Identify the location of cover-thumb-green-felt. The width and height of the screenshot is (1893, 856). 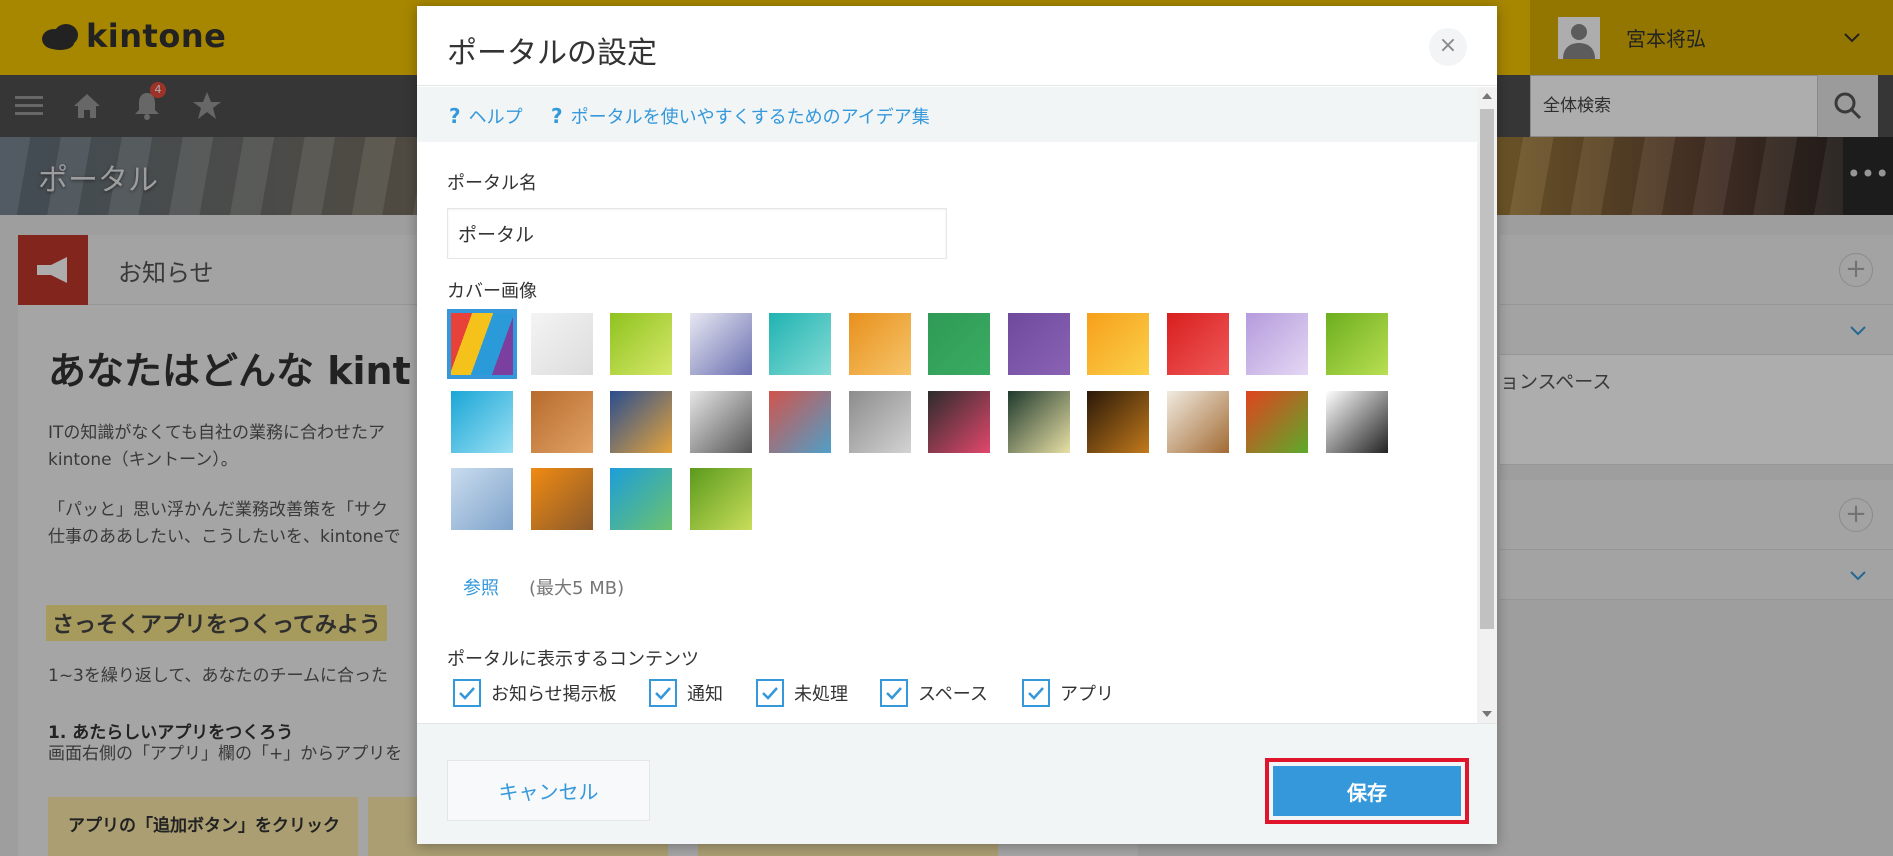
(959, 344).